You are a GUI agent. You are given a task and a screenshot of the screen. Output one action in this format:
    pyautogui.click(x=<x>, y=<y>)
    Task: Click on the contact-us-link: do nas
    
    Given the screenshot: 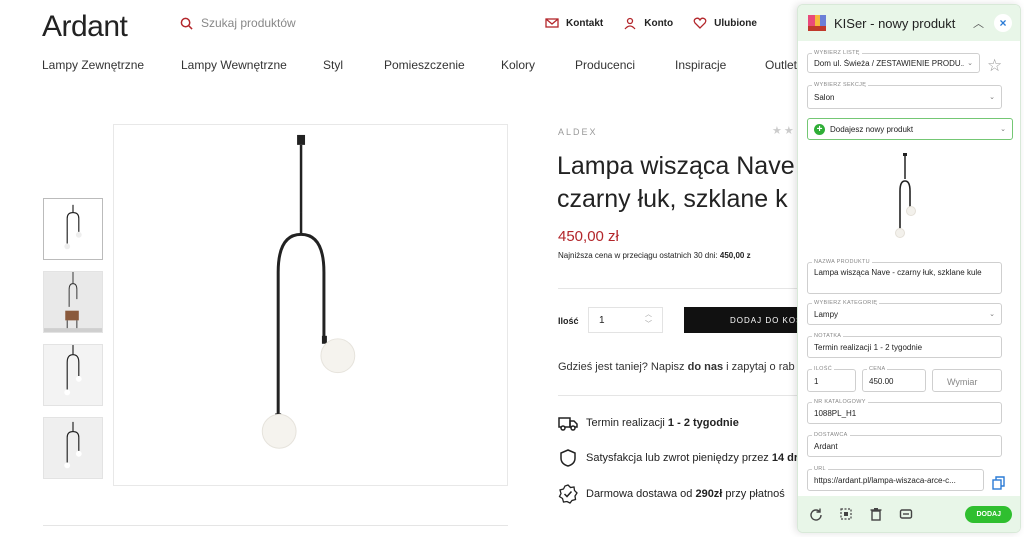 What is the action you would take?
    pyautogui.click(x=705, y=367)
    